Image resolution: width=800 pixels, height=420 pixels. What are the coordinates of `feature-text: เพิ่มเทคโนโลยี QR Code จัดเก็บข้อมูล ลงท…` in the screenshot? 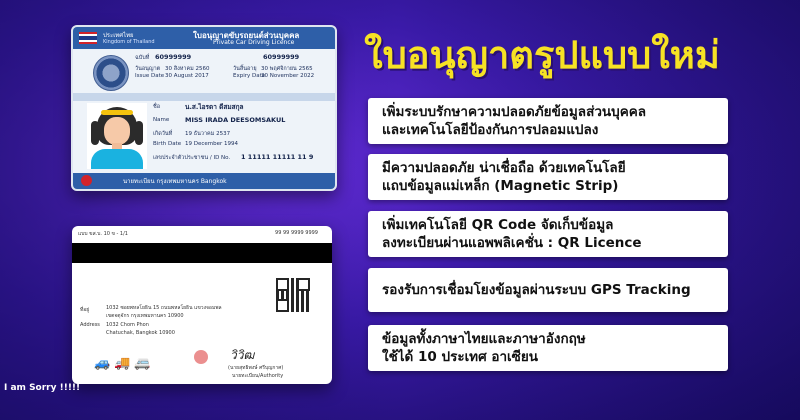 It's located at (551, 234).